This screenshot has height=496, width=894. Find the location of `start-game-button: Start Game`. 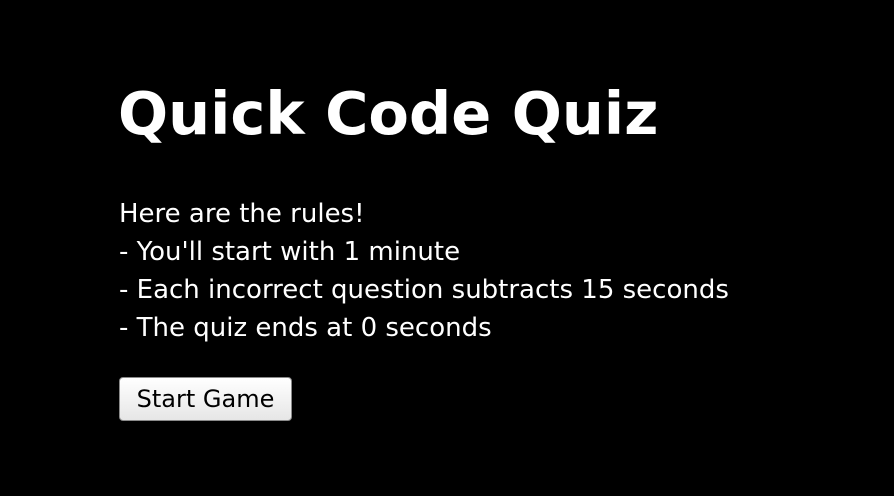

start-game-button: Start Game is located at coordinates (205, 399).